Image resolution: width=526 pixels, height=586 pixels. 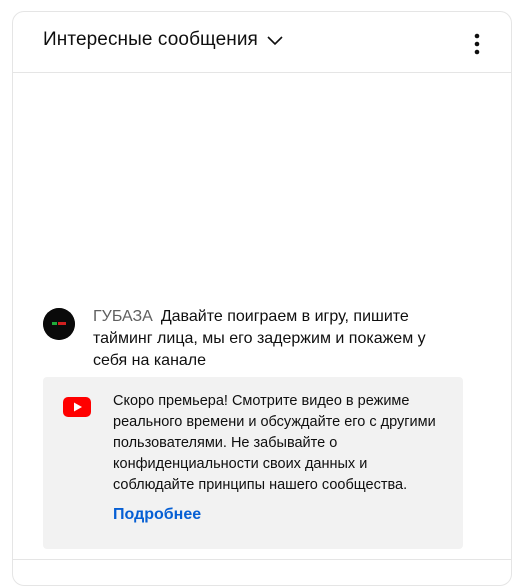 I want to click on more-options-button, so click(x=477, y=44).